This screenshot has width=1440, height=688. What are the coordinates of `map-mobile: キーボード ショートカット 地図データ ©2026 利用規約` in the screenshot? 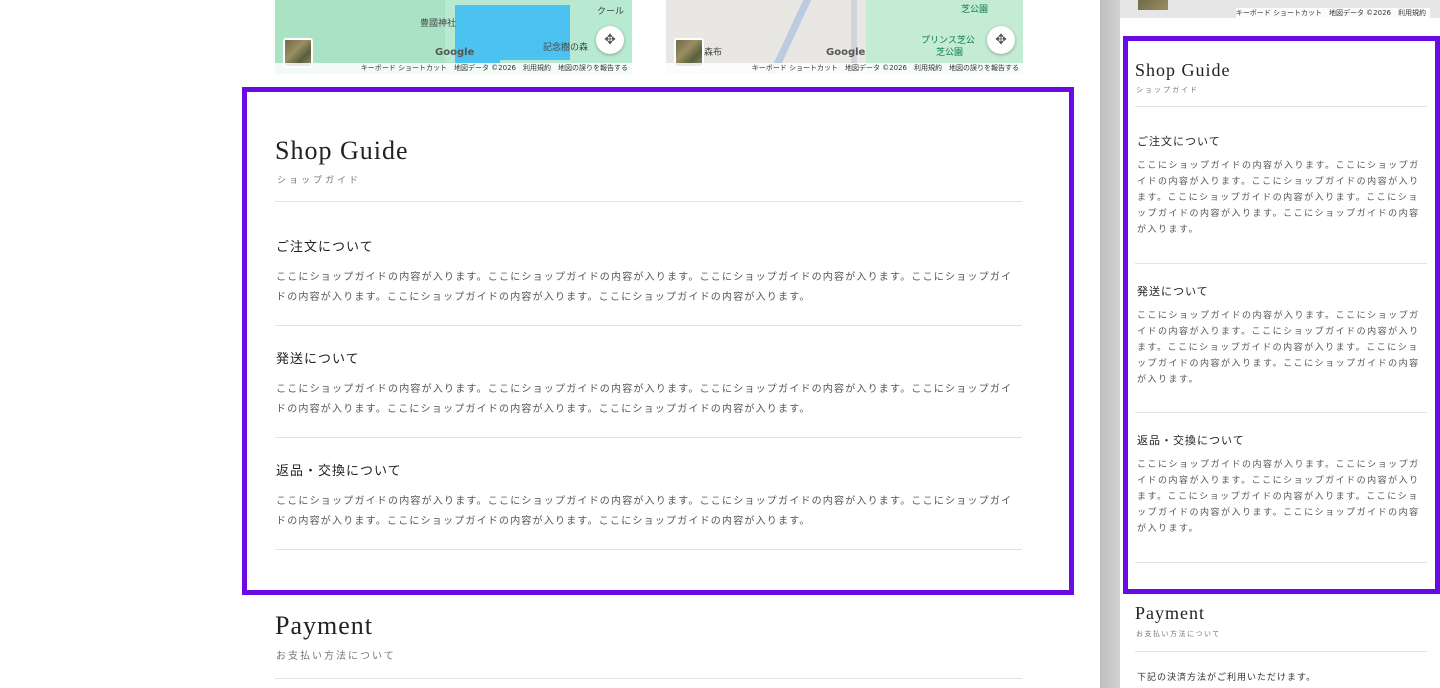 It's located at (1280, 9).